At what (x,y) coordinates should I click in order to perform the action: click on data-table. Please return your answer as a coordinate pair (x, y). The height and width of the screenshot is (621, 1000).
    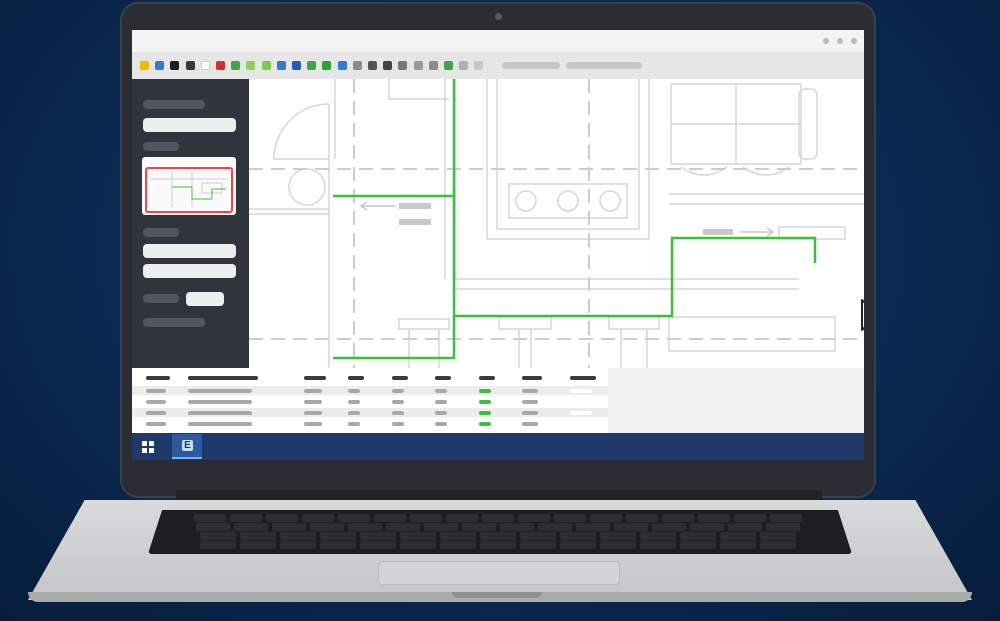
    Looking at the image, I should click on (370, 400).